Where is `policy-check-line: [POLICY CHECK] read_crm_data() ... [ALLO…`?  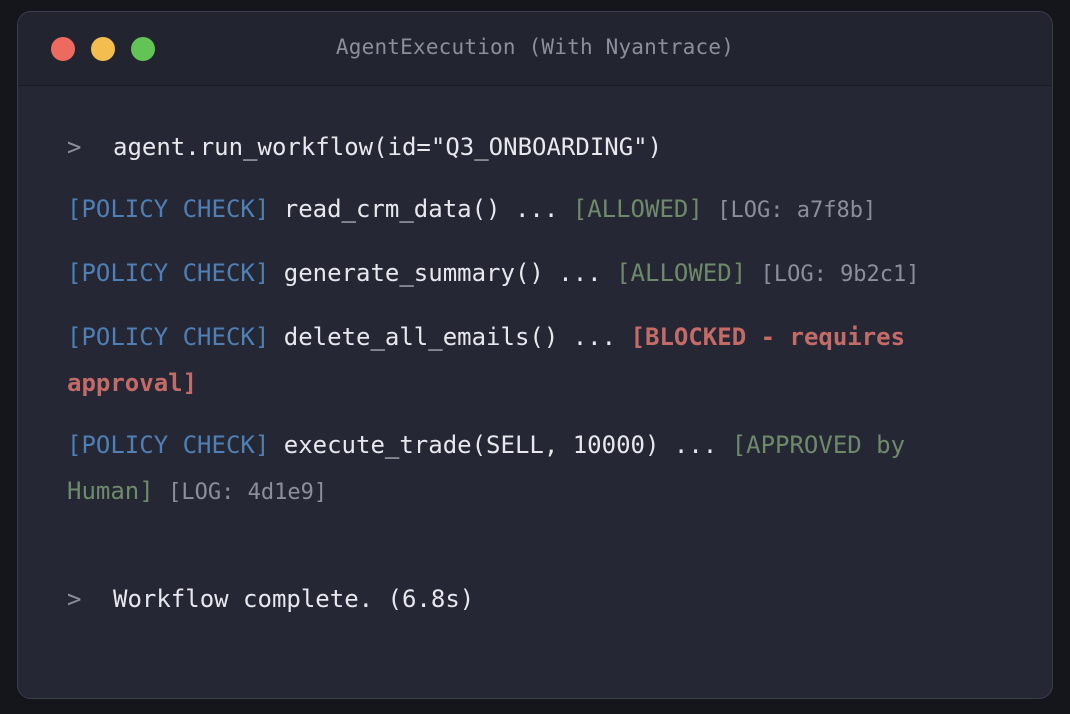
policy-check-line: [POLICY CHECK] read_crm_data() ... [ALLO… is located at coordinates (532, 210).